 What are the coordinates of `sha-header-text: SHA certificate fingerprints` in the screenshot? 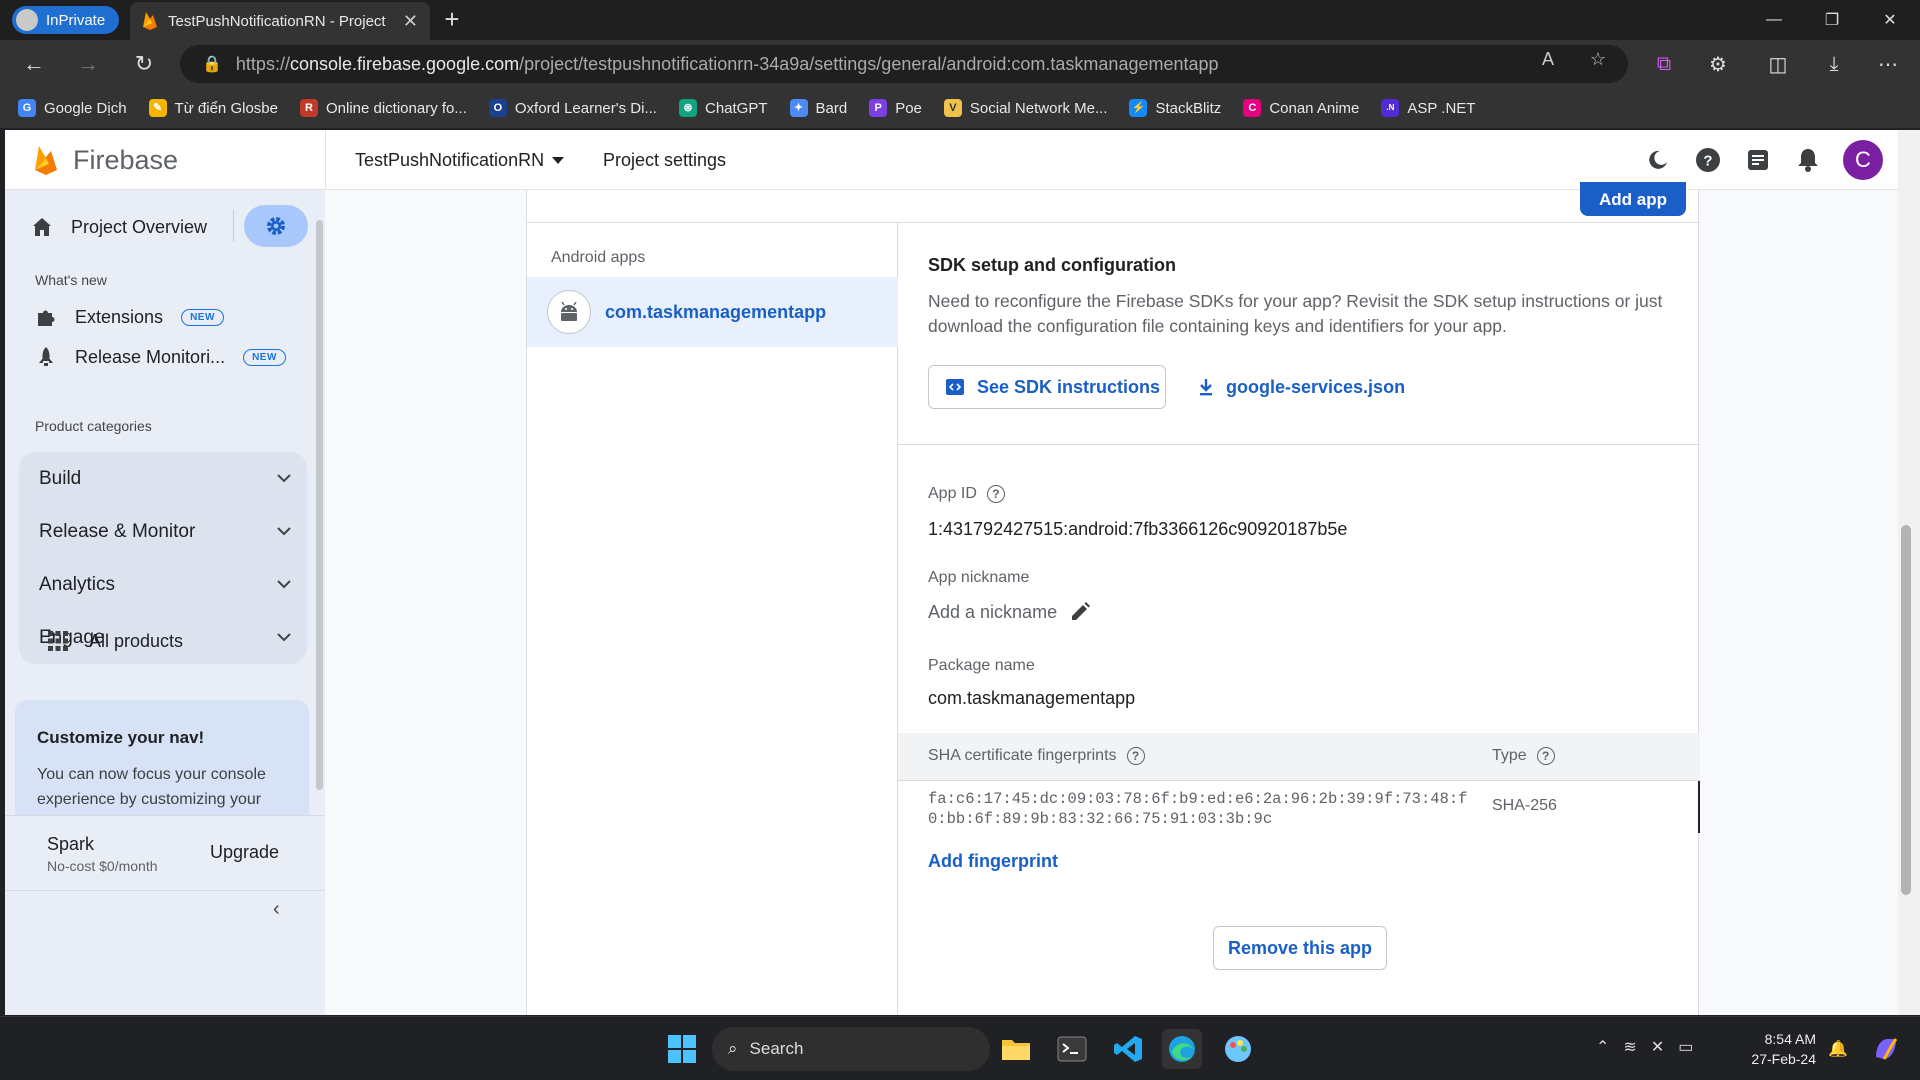 It's located at (1022, 755).